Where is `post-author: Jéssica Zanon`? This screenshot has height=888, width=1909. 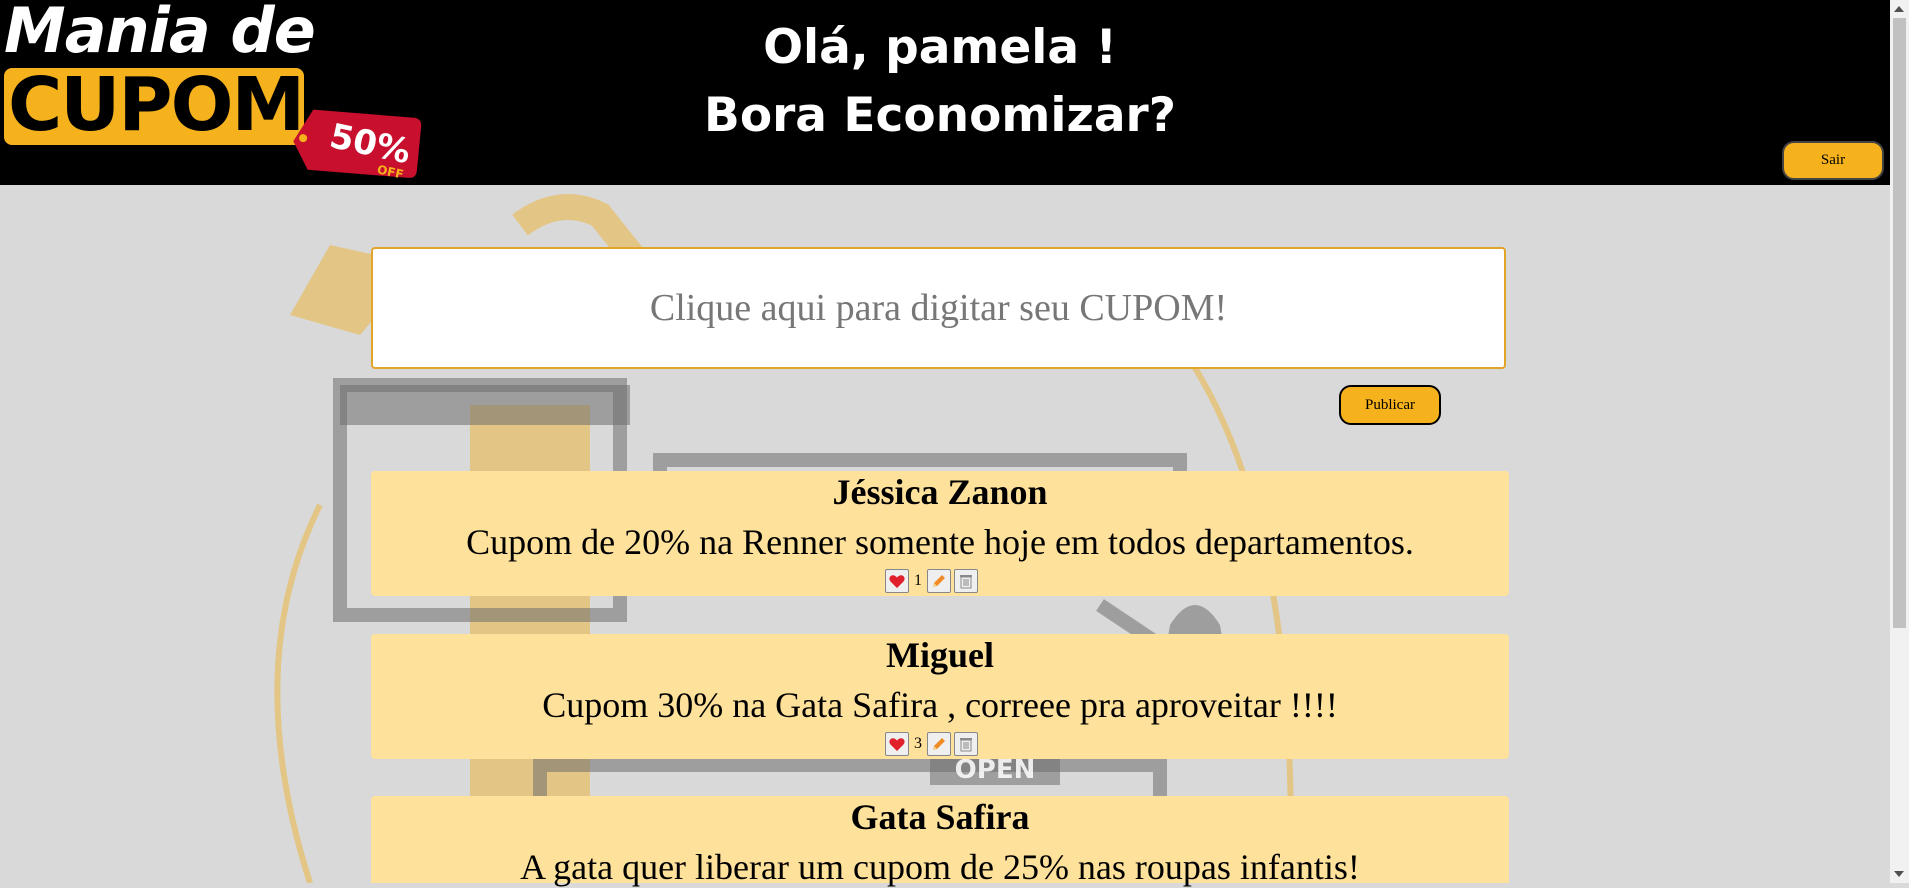
post-author: Jéssica Zanon is located at coordinates (940, 492).